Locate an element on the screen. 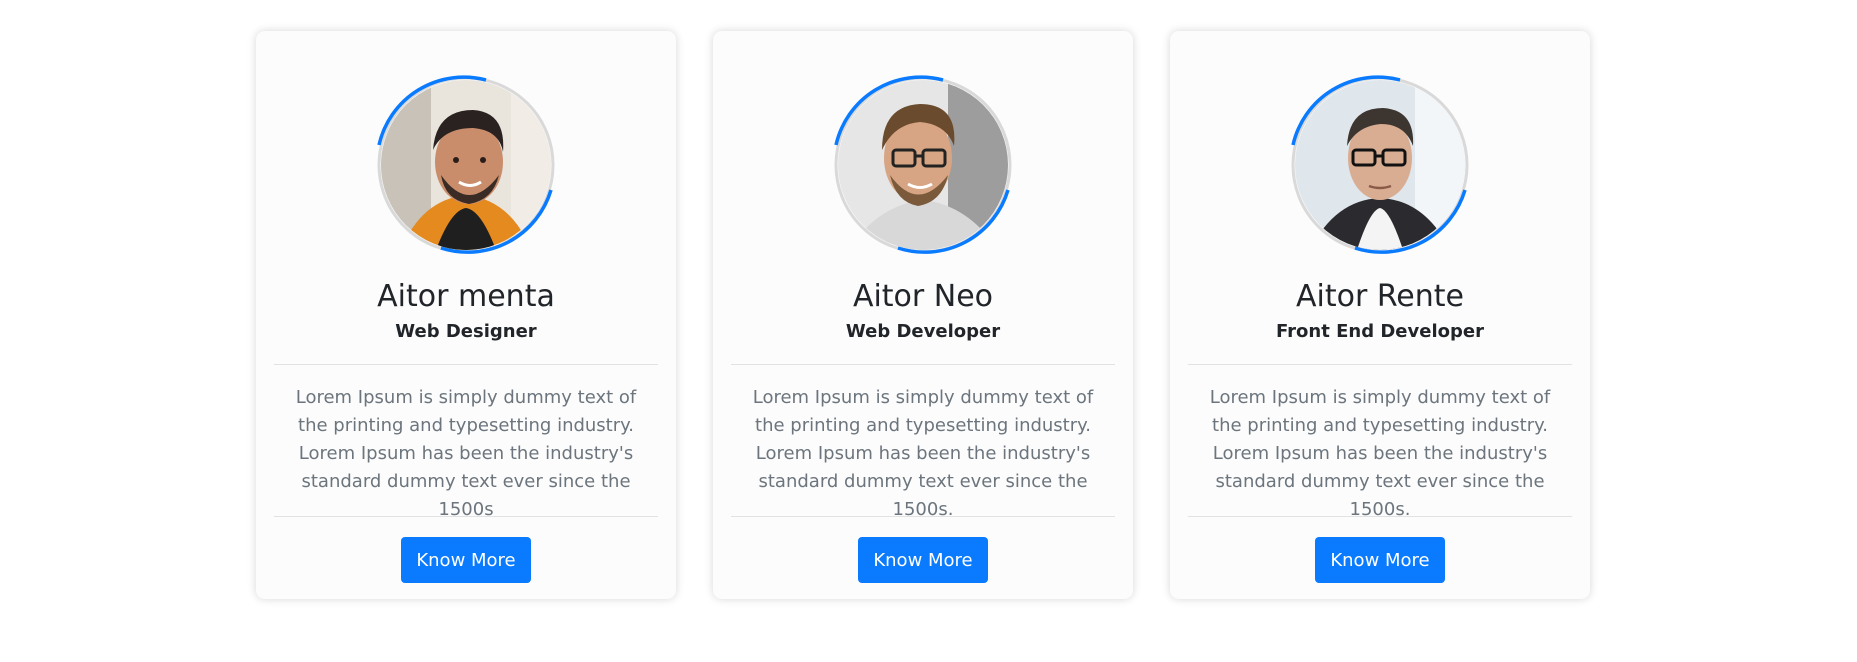  member-name: Aitor Neo is located at coordinates (923, 296).